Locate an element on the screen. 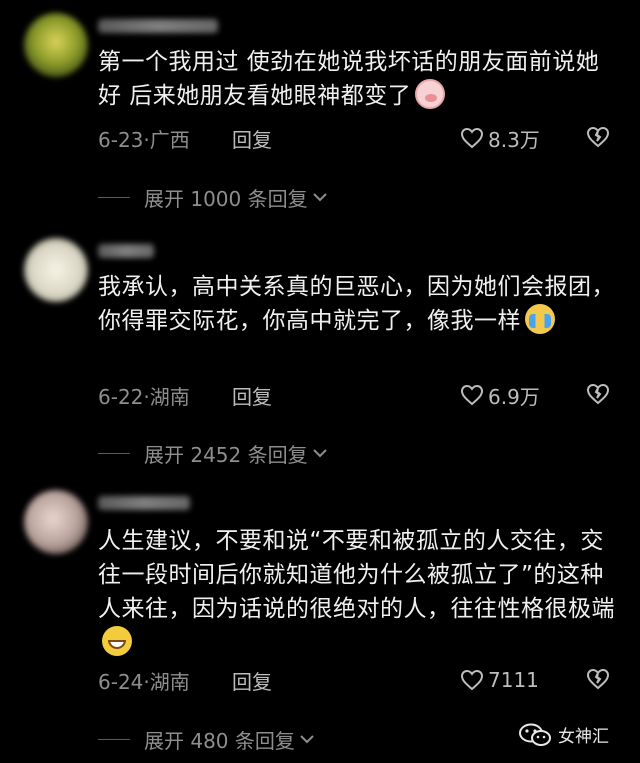 The width and height of the screenshot is (640, 763). comment-meta: 6-24·湖南 回复 7111 is located at coordinates (358, 680).